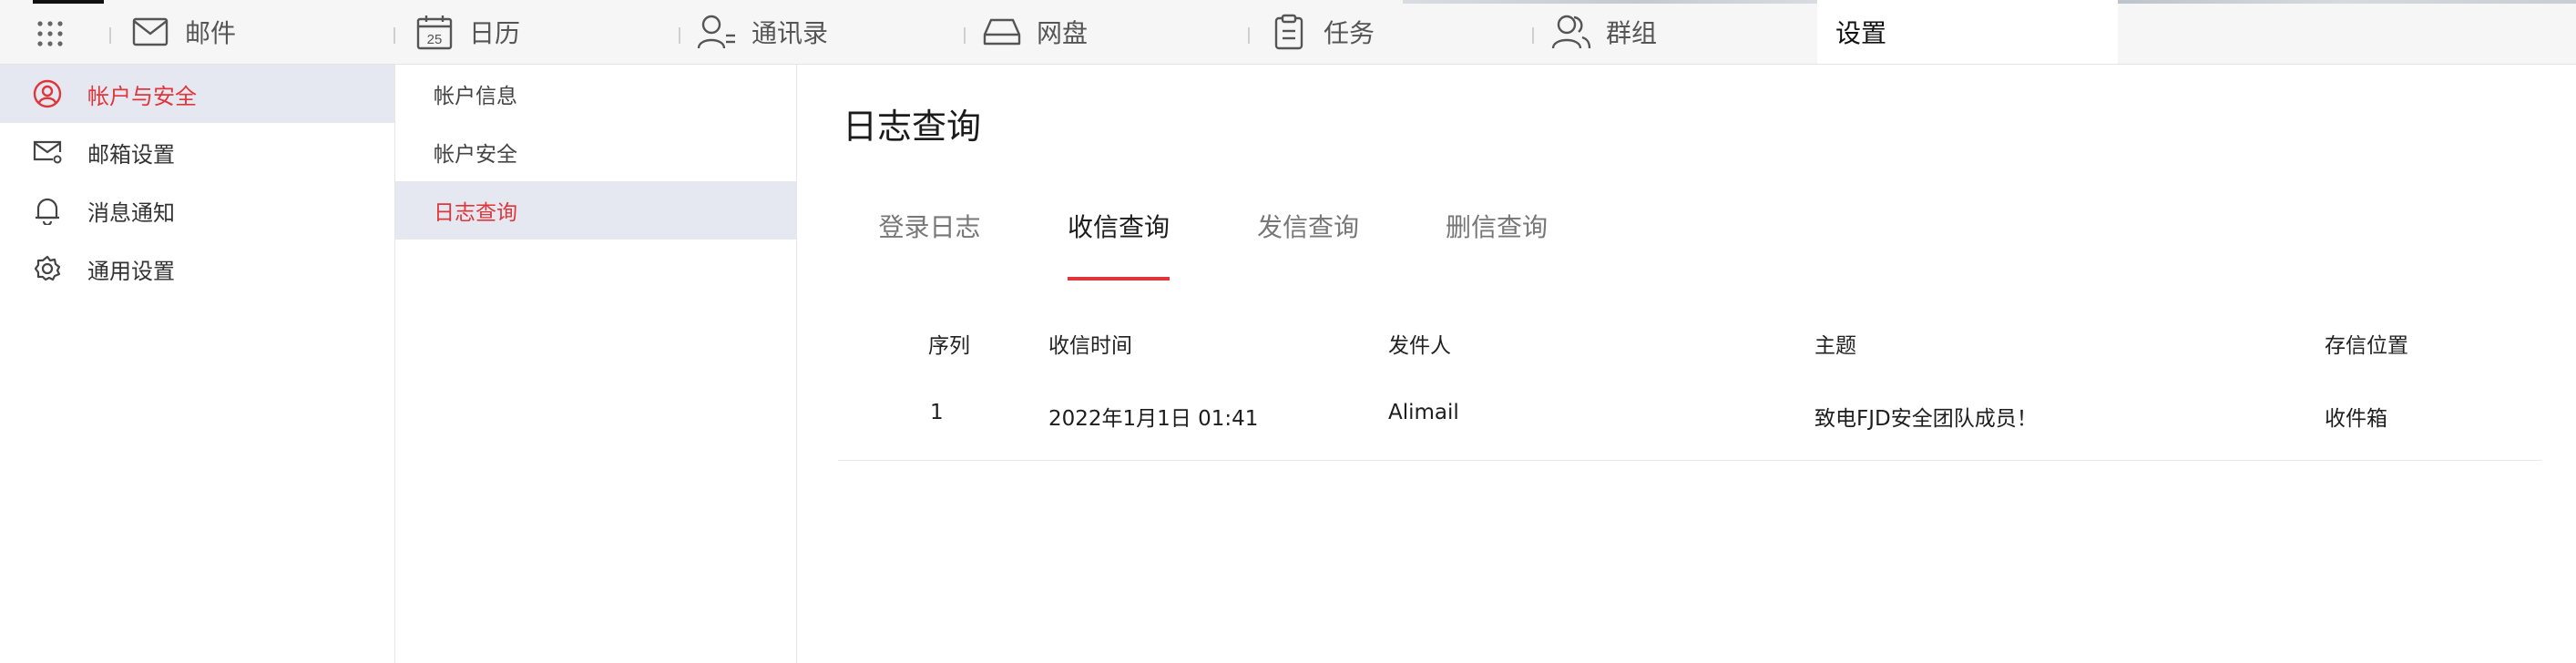  Describe the element at coordinates (1967, 32) in the screenshot. I see `nav-settings: 设置` at that location.